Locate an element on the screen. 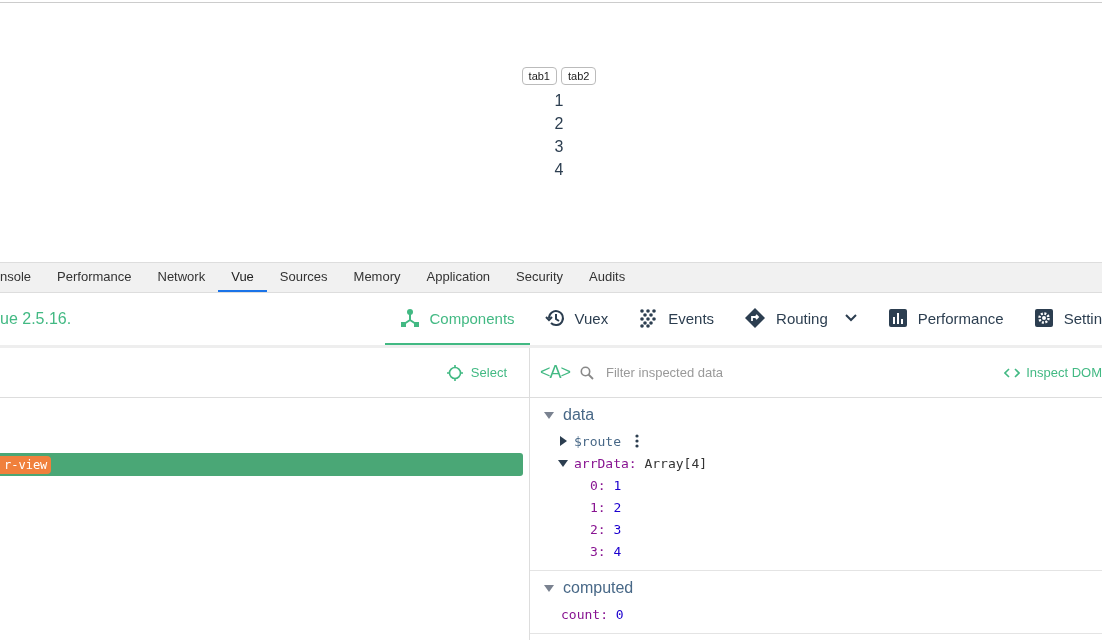  nav-tab: Routing is located at coordinates (801, 319).